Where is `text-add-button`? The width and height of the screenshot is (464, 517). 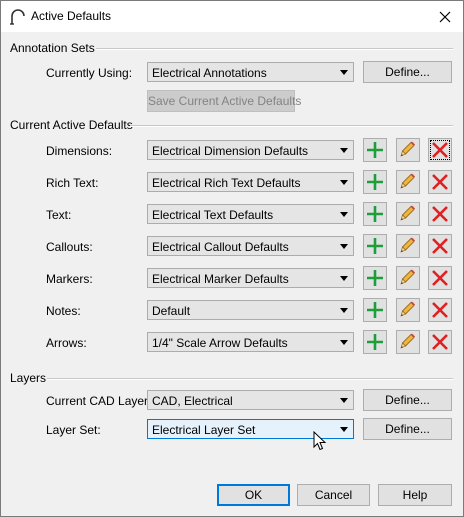
text-add-button is located at coordinates (375, 214).